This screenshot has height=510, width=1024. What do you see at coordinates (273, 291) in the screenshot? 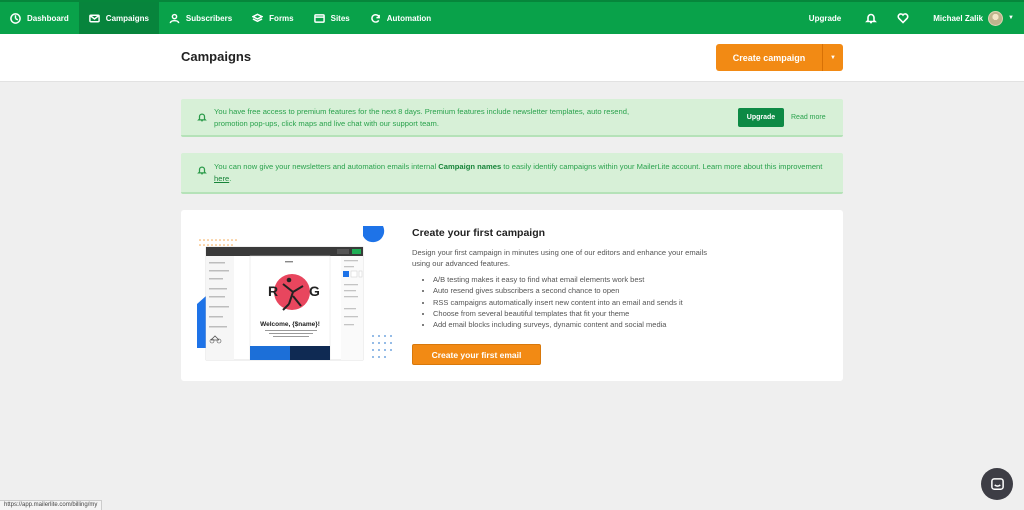
I see `preview-letter-left: R` at bounding box center [273, 291].